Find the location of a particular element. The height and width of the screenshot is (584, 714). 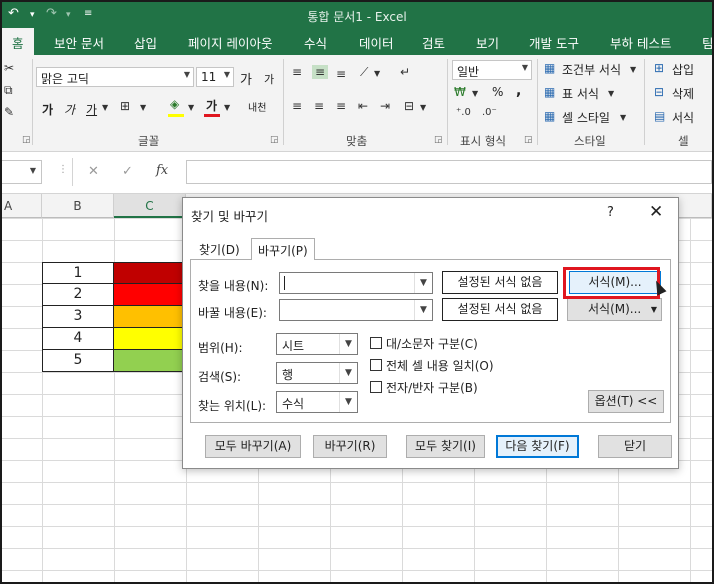

match-case-label: 대/소문자 구분(C) is located at coordinates (432, 343).